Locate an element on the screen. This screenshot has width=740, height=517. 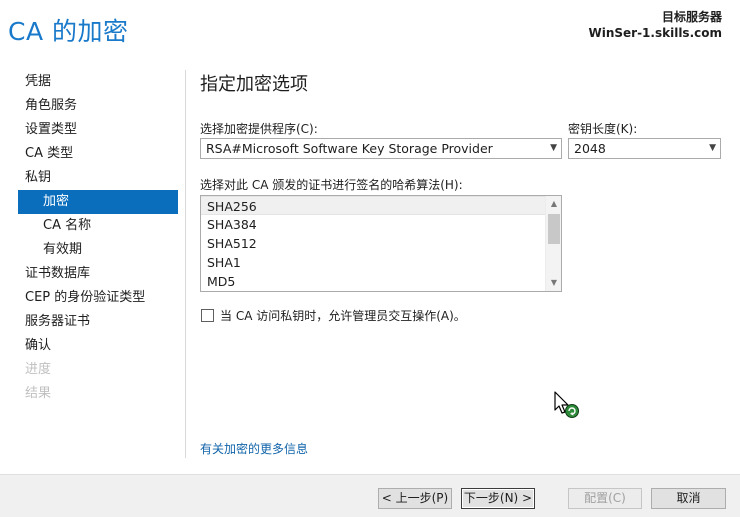
scroll-up-icon: ▲ is located at coordinates (553, 204).